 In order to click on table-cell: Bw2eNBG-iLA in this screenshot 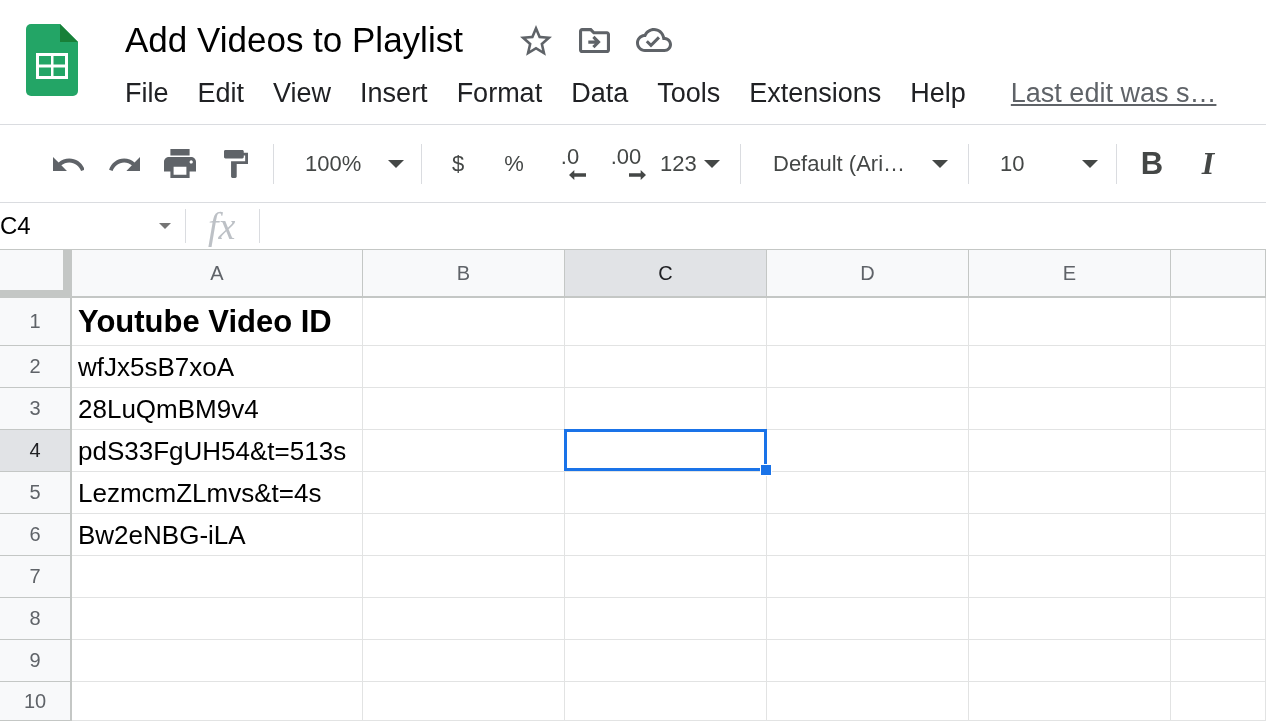, I will do `click(162, 534)`.